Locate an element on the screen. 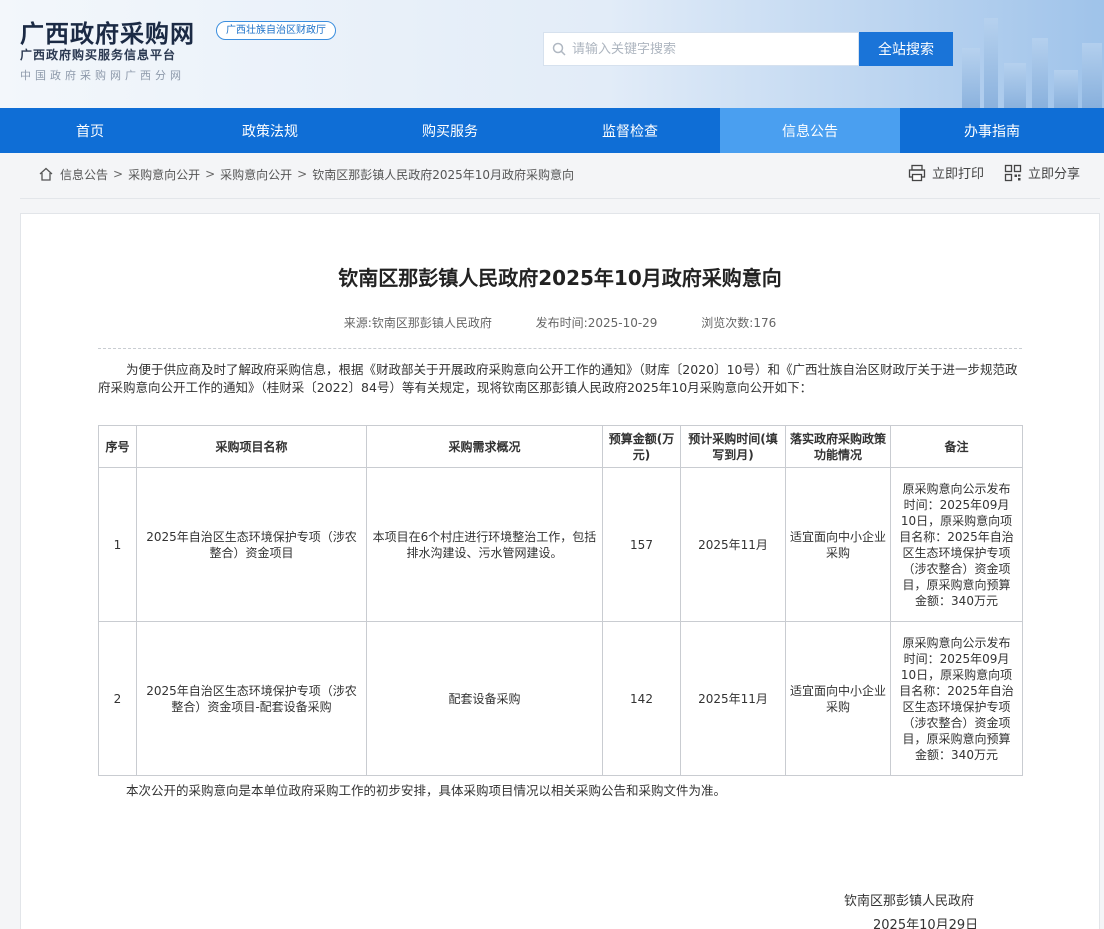 The height and width of the screenshot is (929, 1104). nav-item-home: 首页 is located at coordinates (90, 130).